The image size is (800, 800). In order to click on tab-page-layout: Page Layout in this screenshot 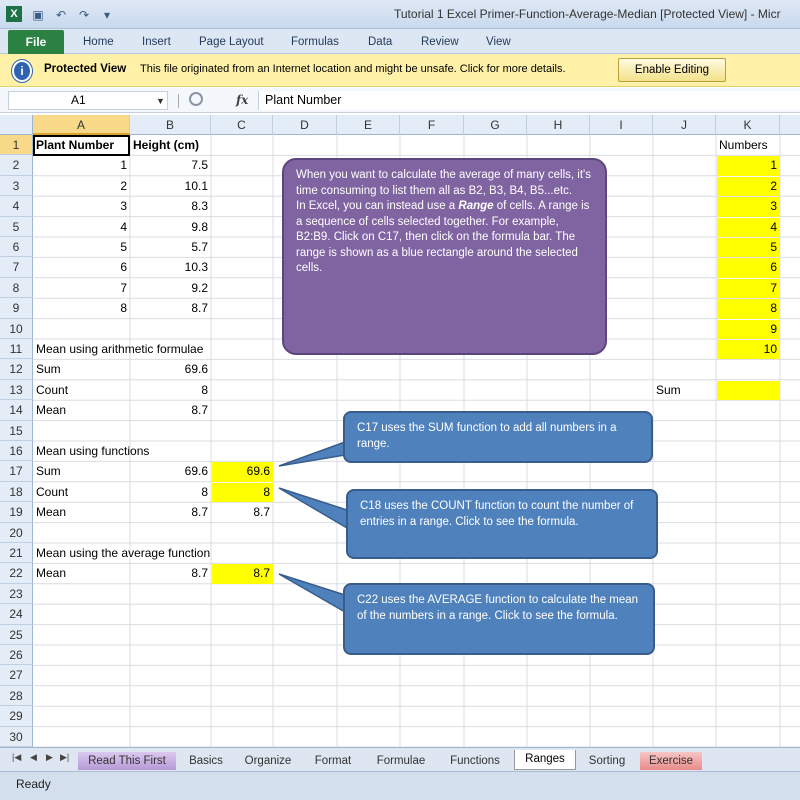, I will do `click(231, 42)`.